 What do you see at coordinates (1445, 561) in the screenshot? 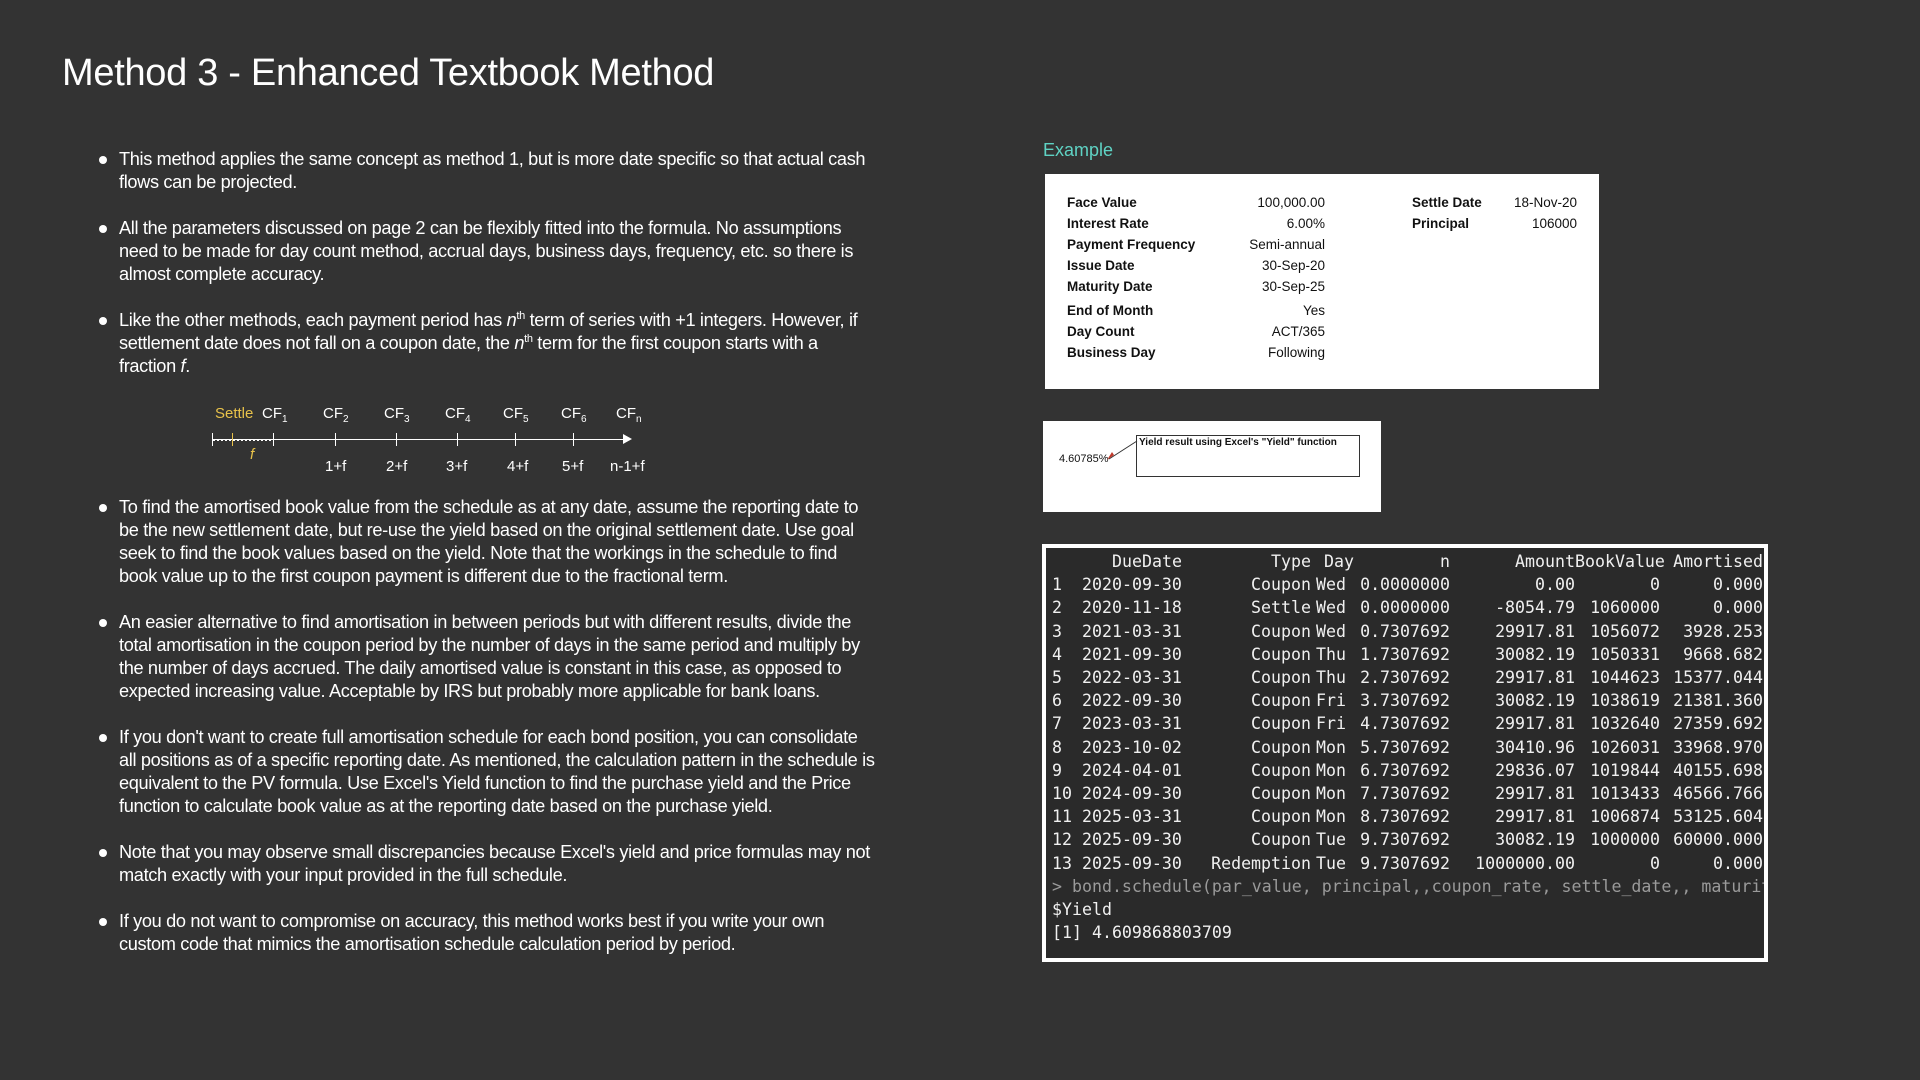
I see `console-header-cell: n` at bounding box center [1445, 561].